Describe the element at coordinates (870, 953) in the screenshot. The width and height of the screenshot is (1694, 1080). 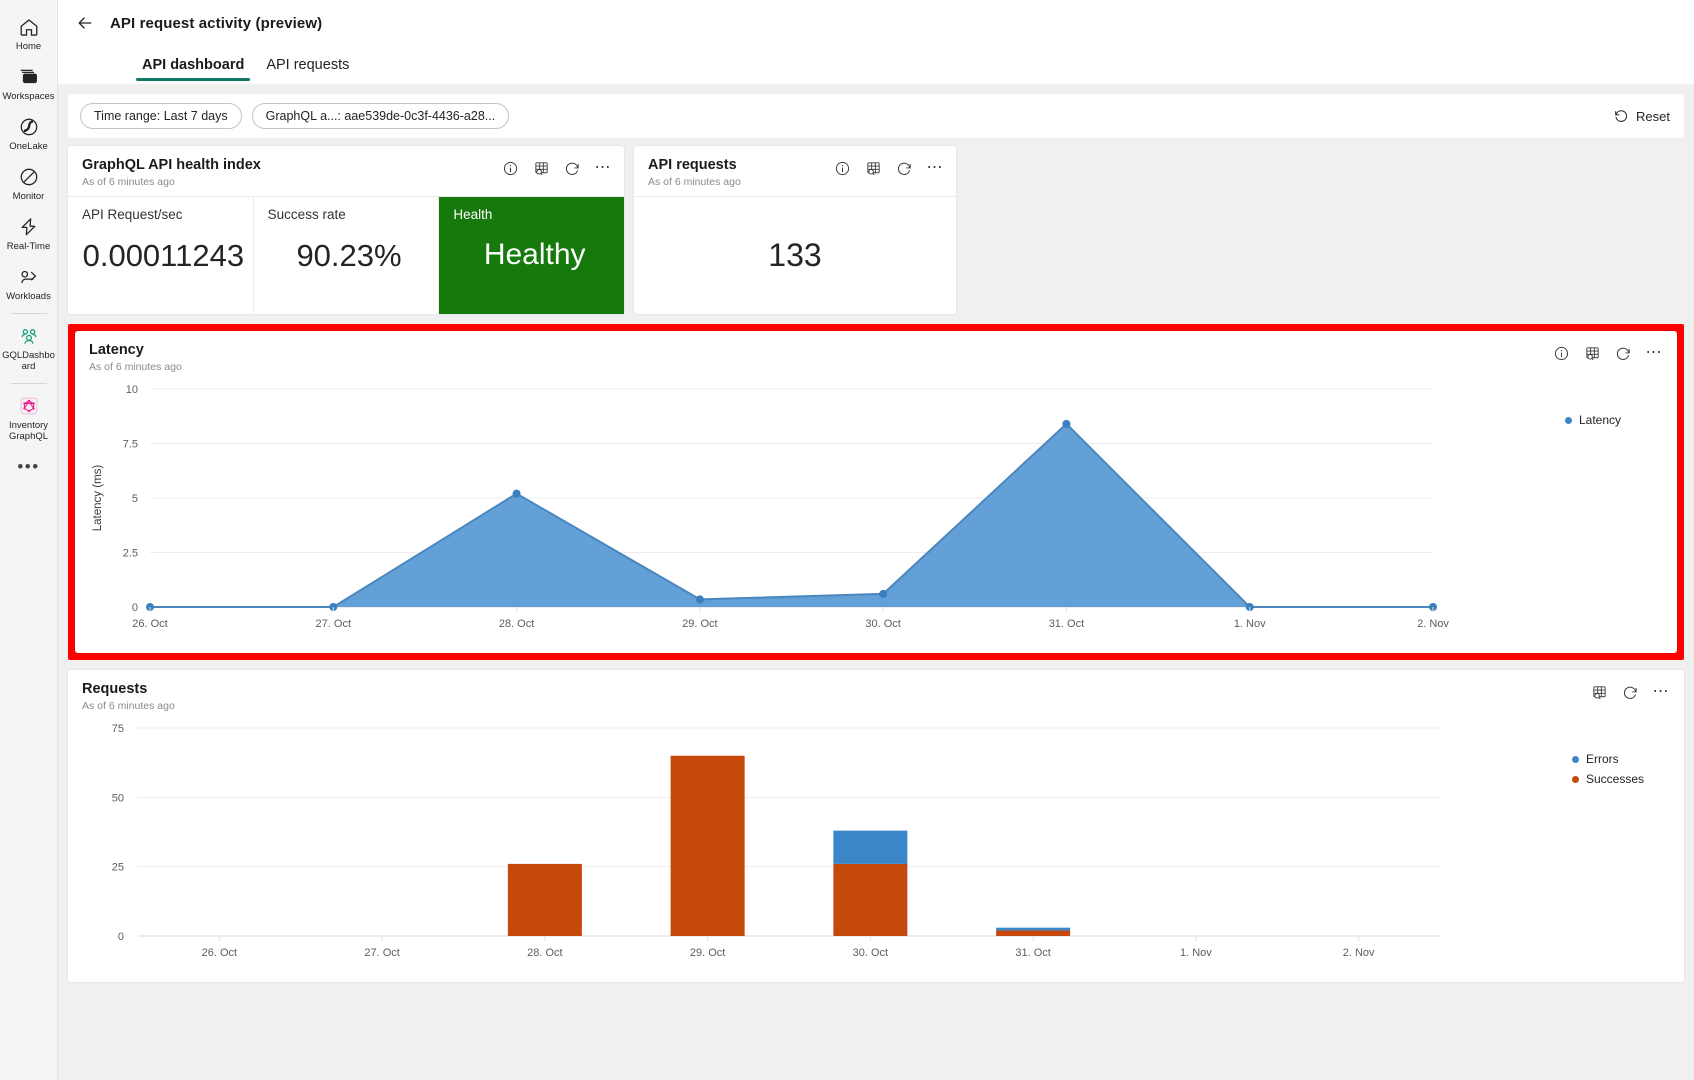
I see `svg-text: 30. Oct` at that location.